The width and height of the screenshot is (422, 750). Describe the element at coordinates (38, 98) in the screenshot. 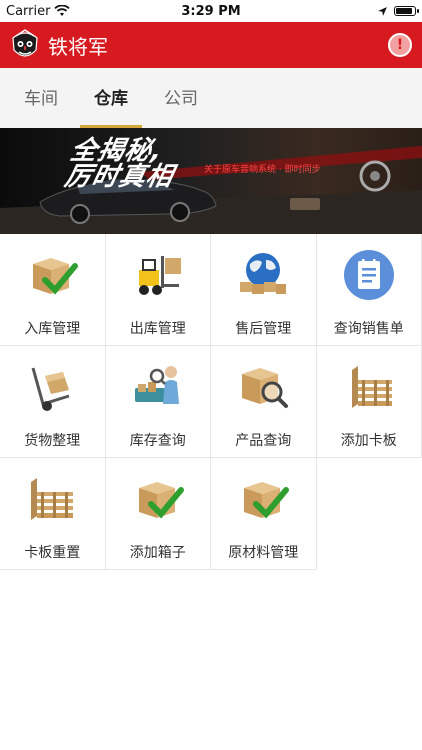

I see `tab-workshop: 车间` at that location.